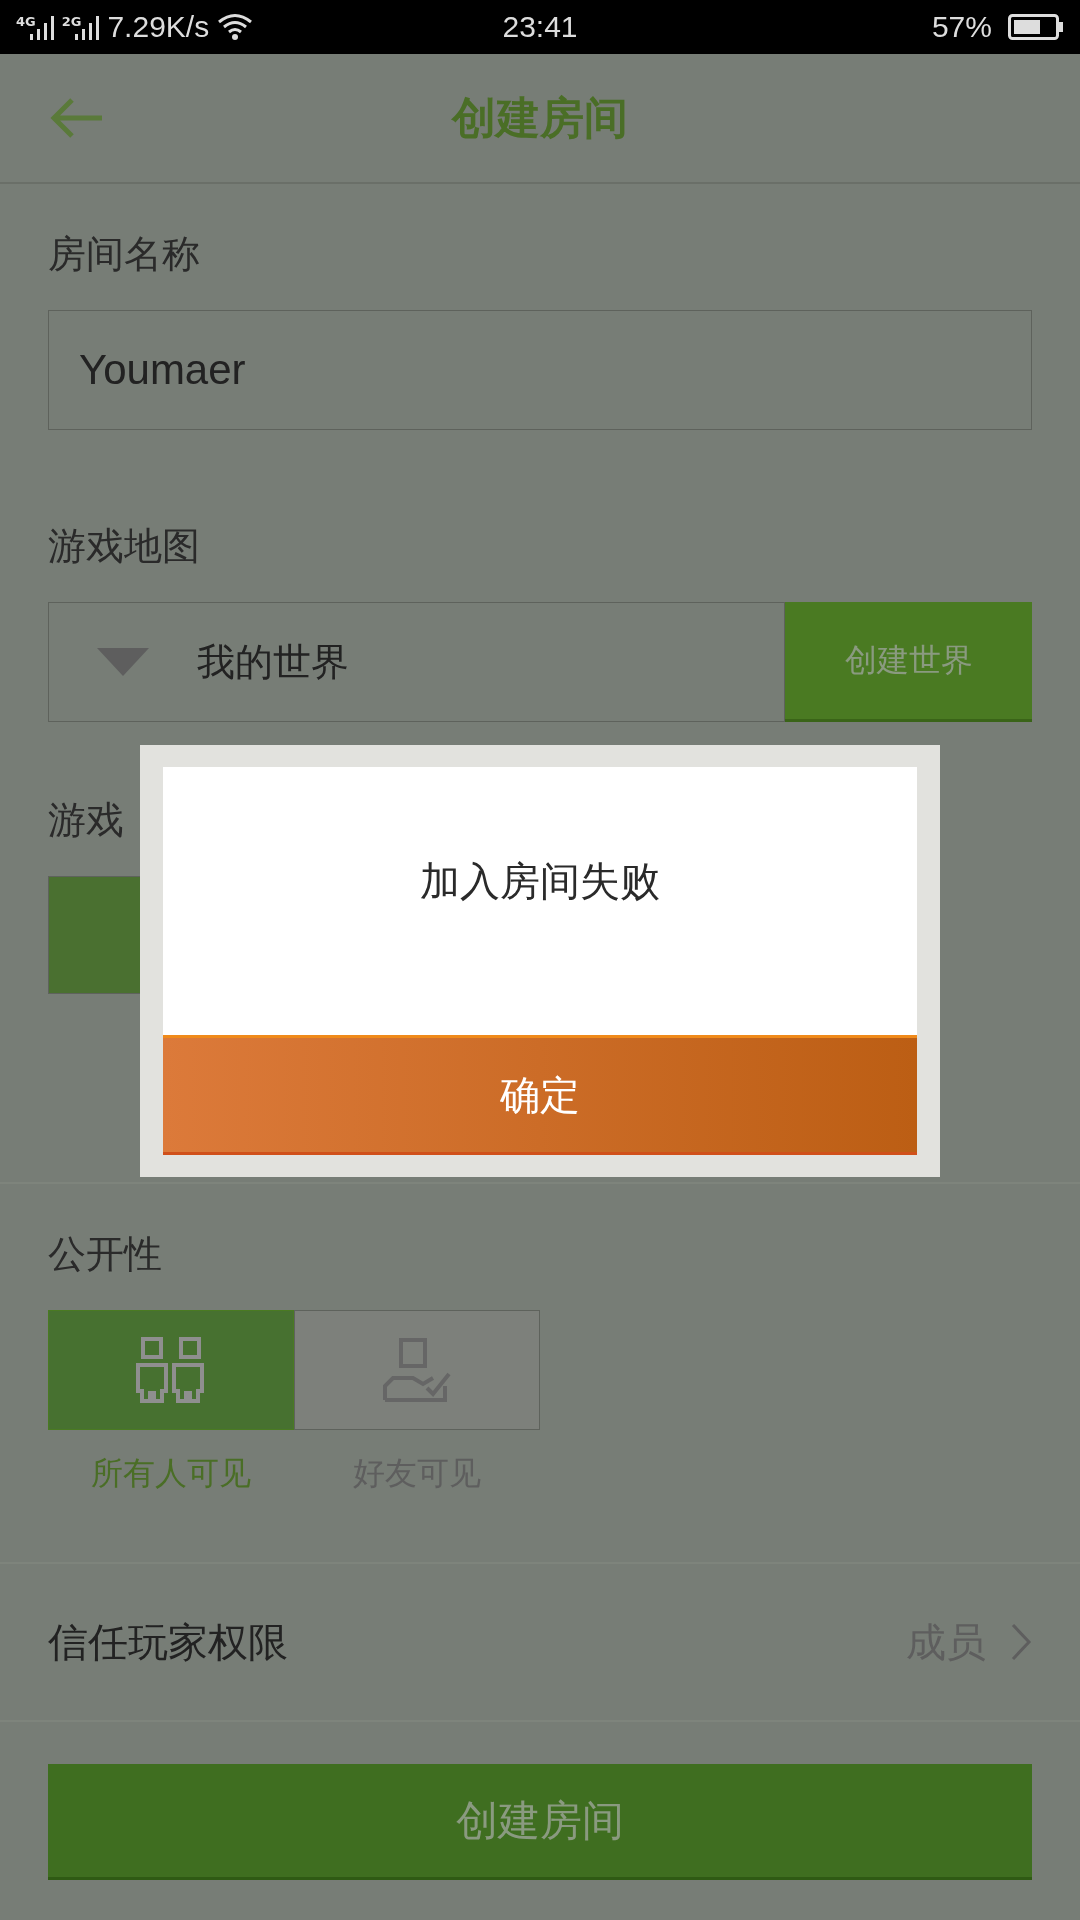  I want to click on back-arrow-icon, so click(76, 118).